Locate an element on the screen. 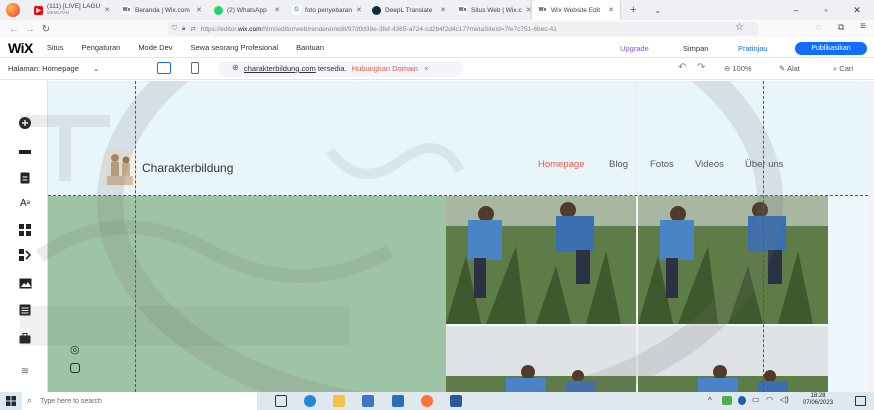  mail-icon is located at coordinates (398, 401).